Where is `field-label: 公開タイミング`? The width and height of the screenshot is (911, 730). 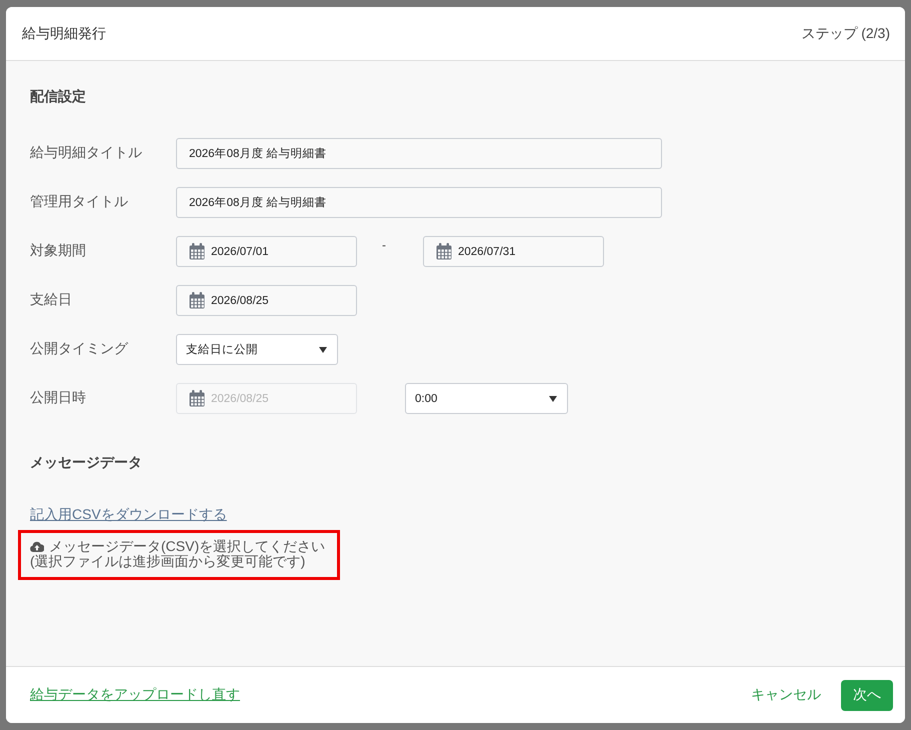
field-label: 公開タイミング is located at coordinates (80, 348).